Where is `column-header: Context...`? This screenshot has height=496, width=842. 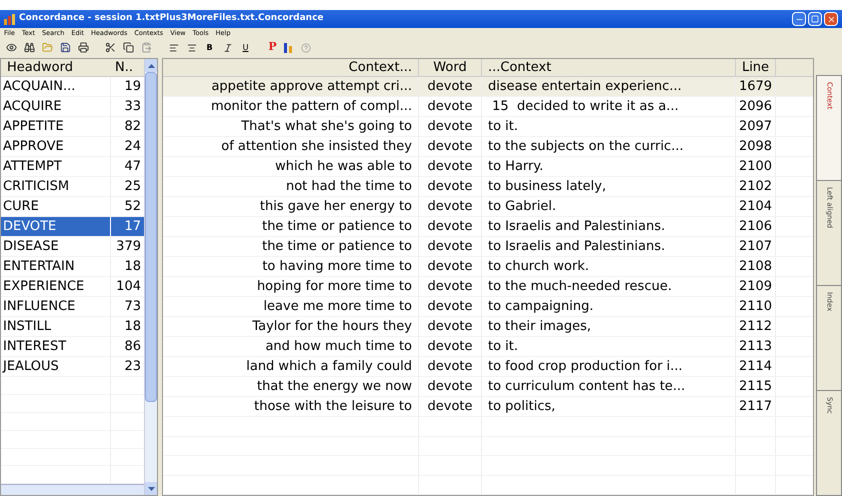
column-header: Context... is located at coordinates (291, 67).